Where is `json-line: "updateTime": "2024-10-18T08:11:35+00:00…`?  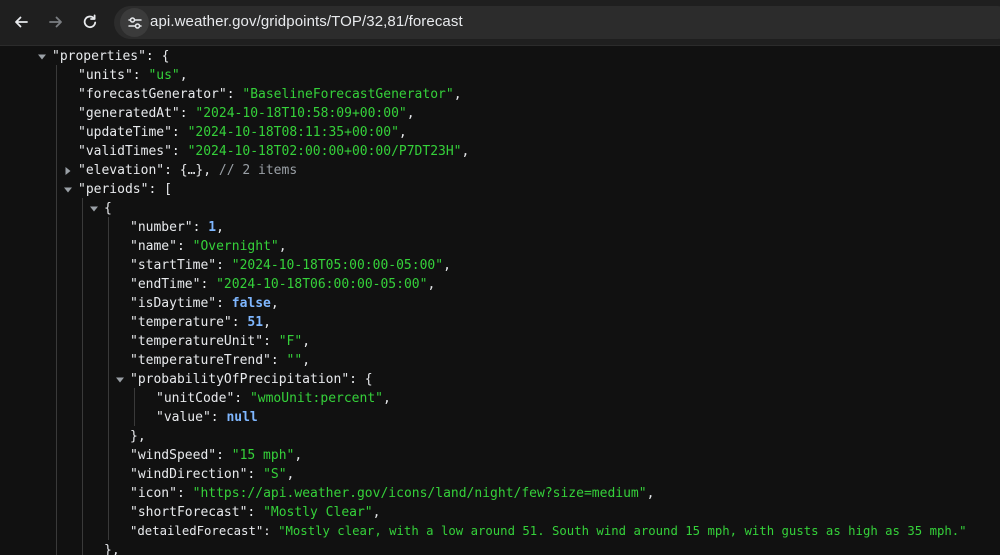 json-line: "updateTime": "2024-10-18T08:11:35+00:00… is located at coordinates (242, 132).